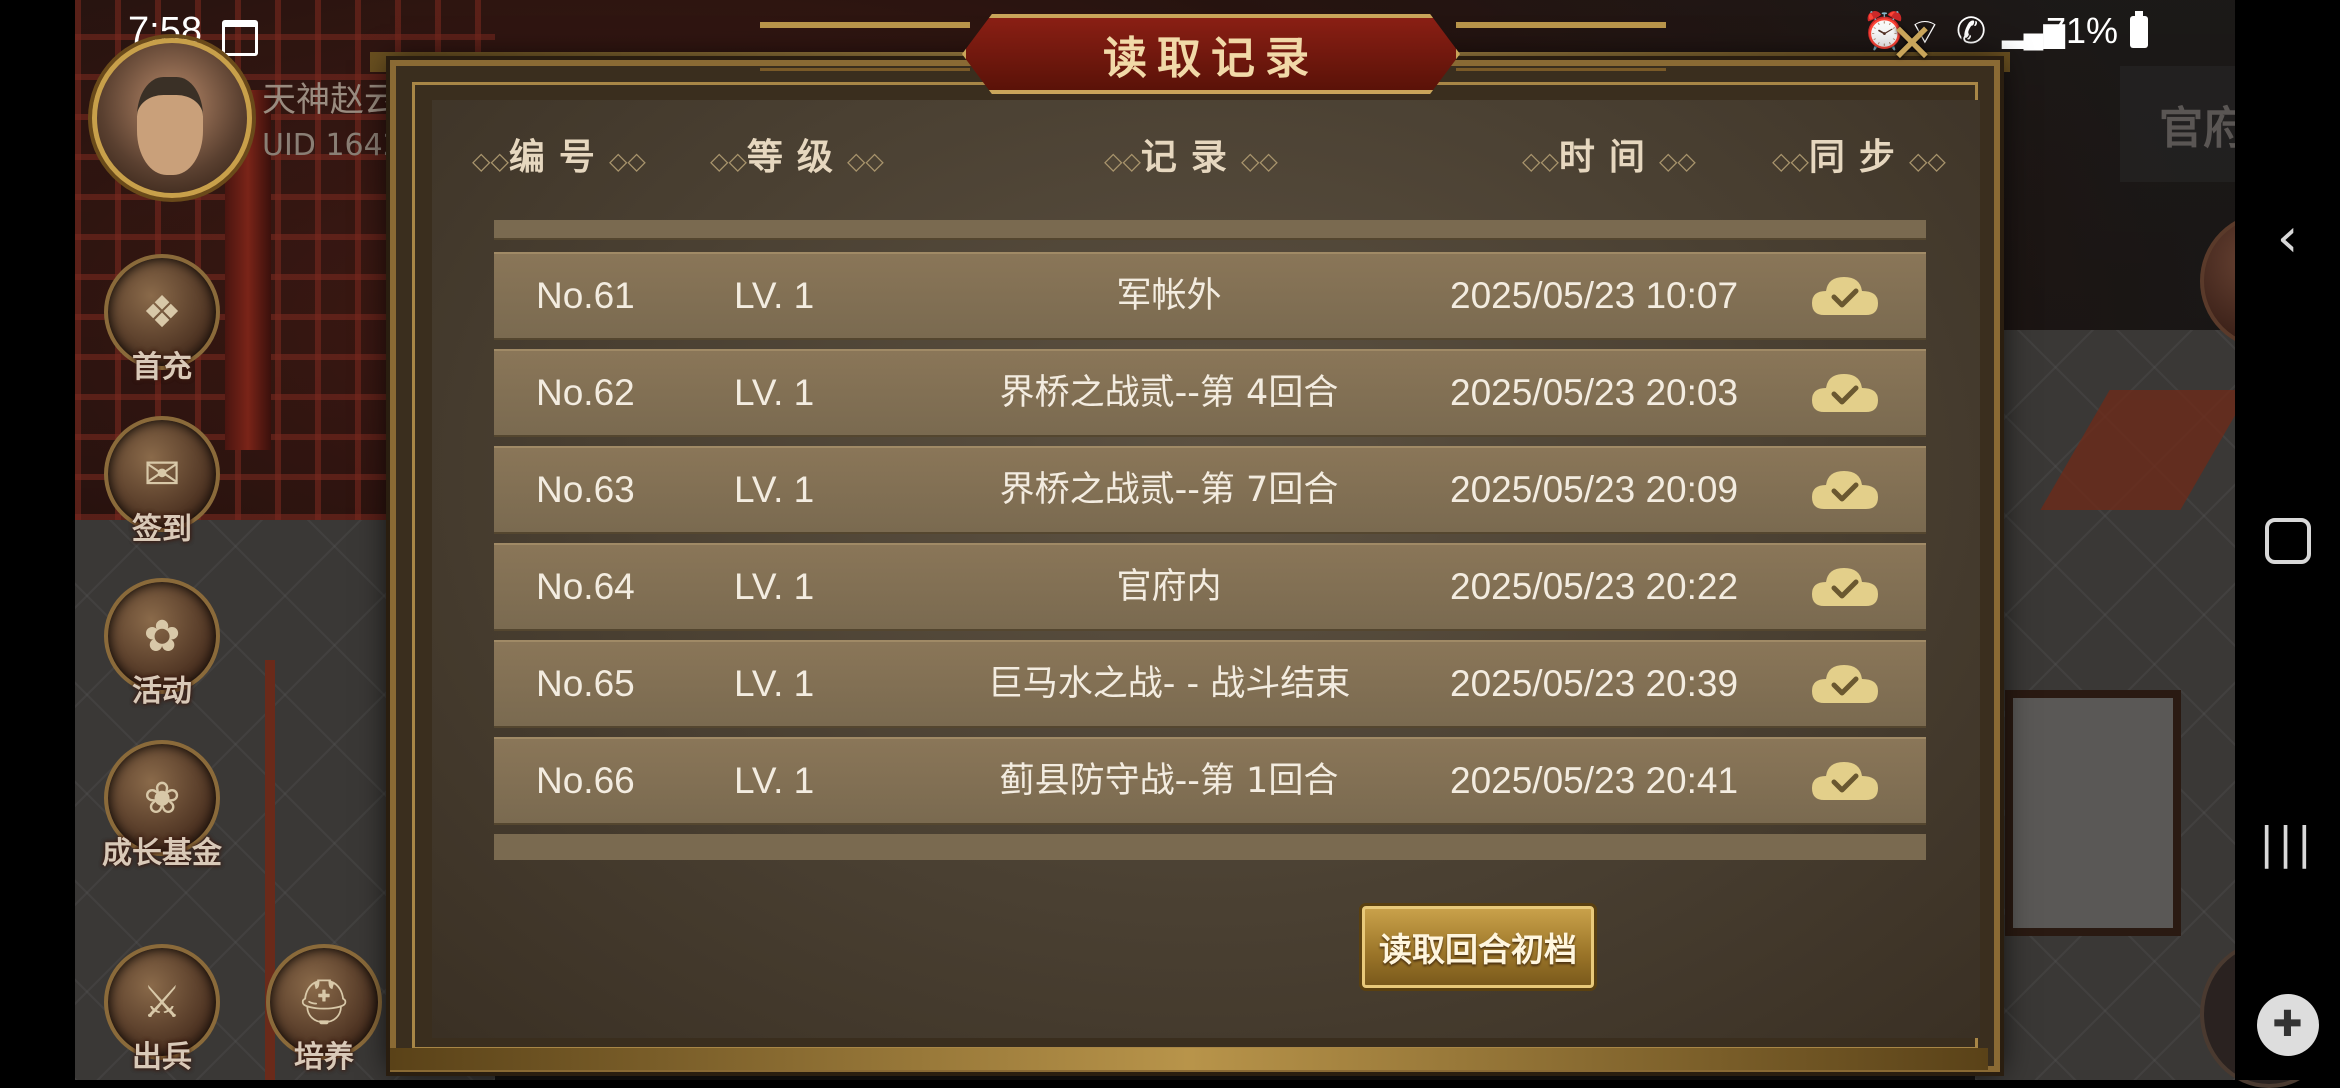  What do you see at coordinates (585, 295) in the screenshot?
I see `record-number: No.61` at bounding box center [585, 295].